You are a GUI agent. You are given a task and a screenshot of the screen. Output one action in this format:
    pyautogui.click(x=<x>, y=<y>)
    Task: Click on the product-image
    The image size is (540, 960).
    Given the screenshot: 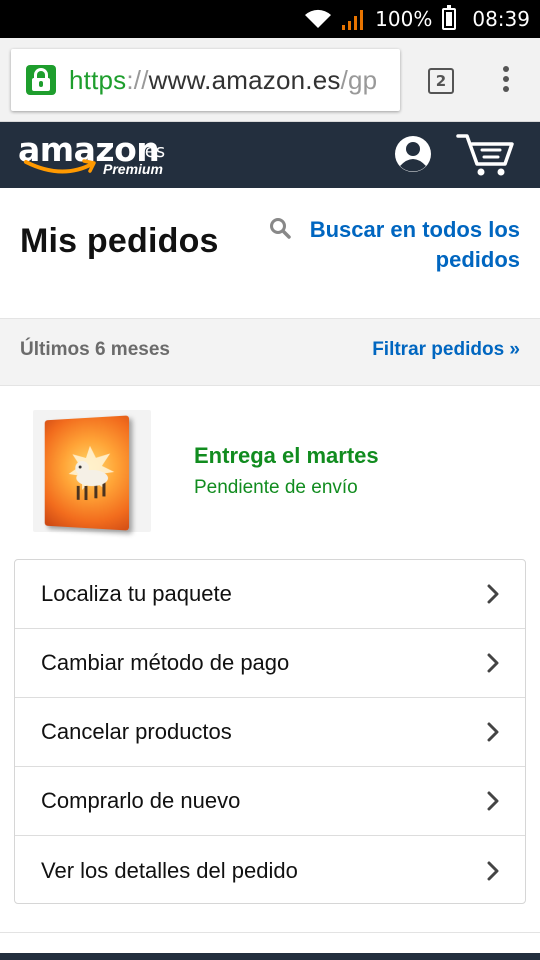 What is the action you would take?
    pyautogui.click(x=92, y=471)
    